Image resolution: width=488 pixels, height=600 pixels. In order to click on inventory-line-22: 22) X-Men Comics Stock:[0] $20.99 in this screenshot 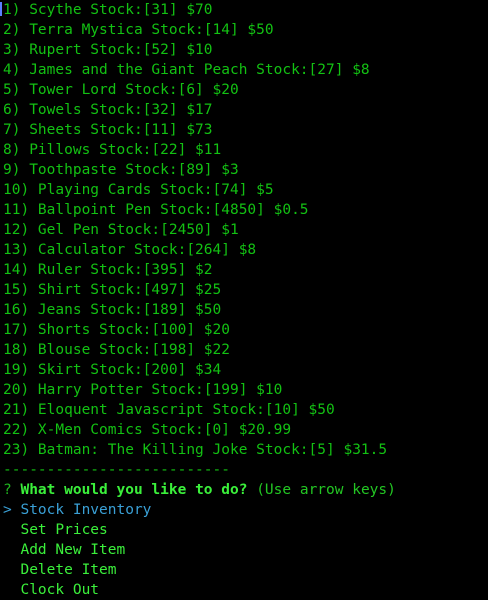, I will do `click(147, 430)`.